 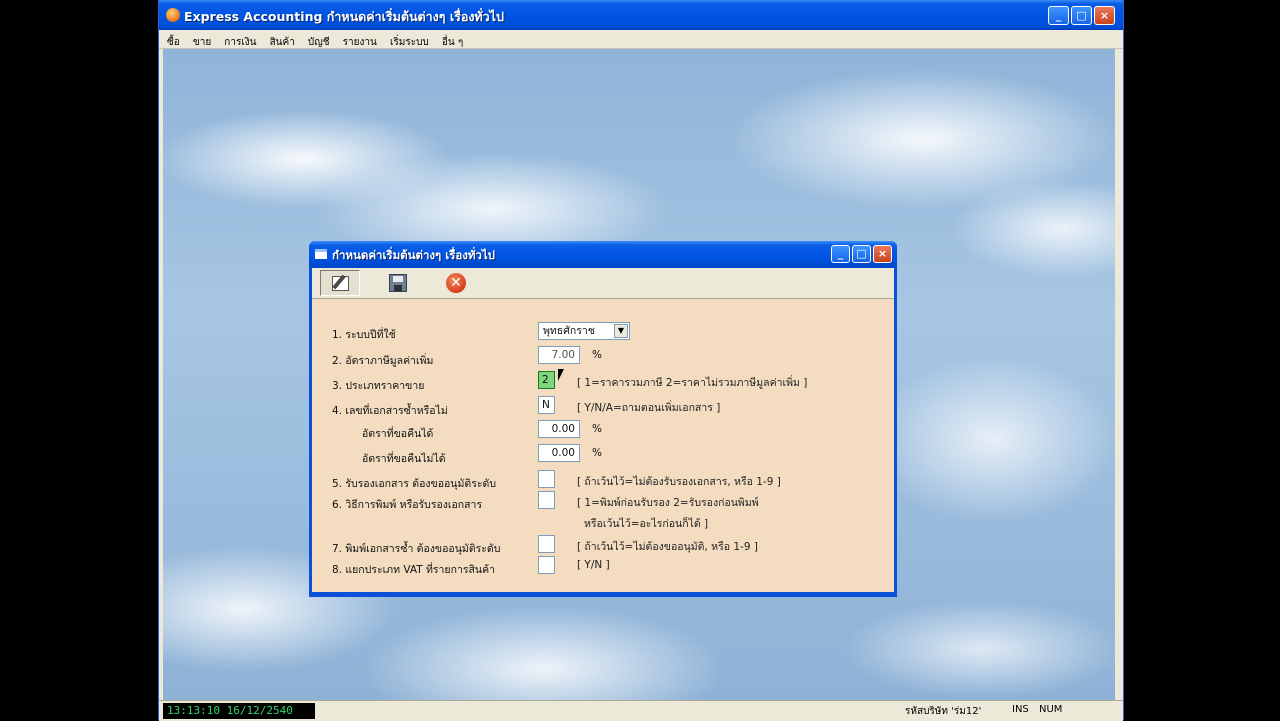 I want to click on duplicate-doc-field: N, so click(x=546, y=405).